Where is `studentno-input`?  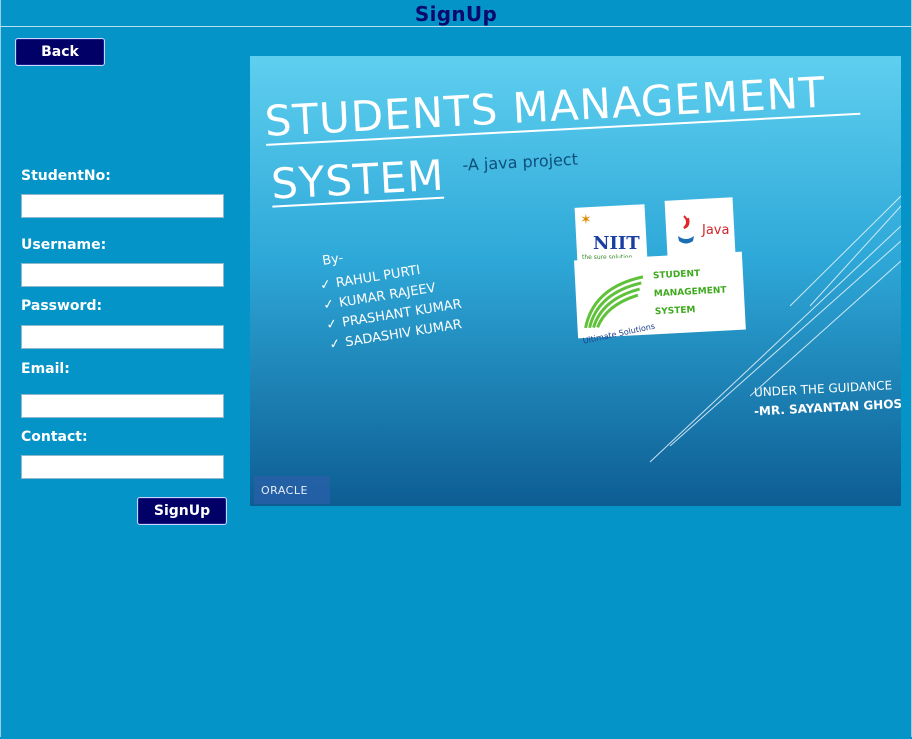
studentno-input is located at coordinates (122, 206).